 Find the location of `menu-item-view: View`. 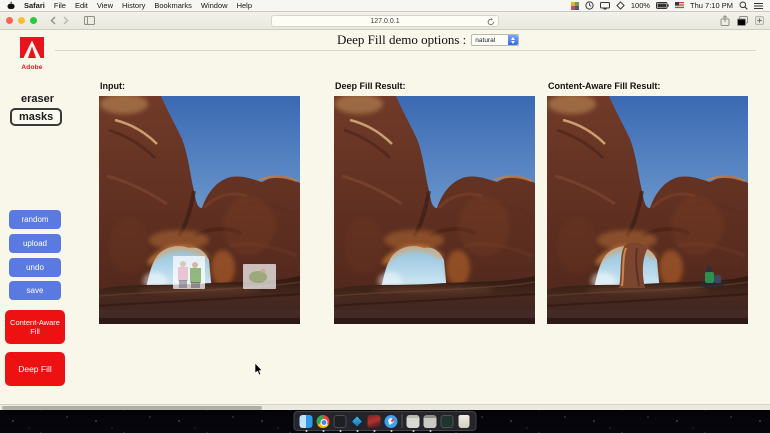

menu-item-view: View is located at coordinates (105, 5).